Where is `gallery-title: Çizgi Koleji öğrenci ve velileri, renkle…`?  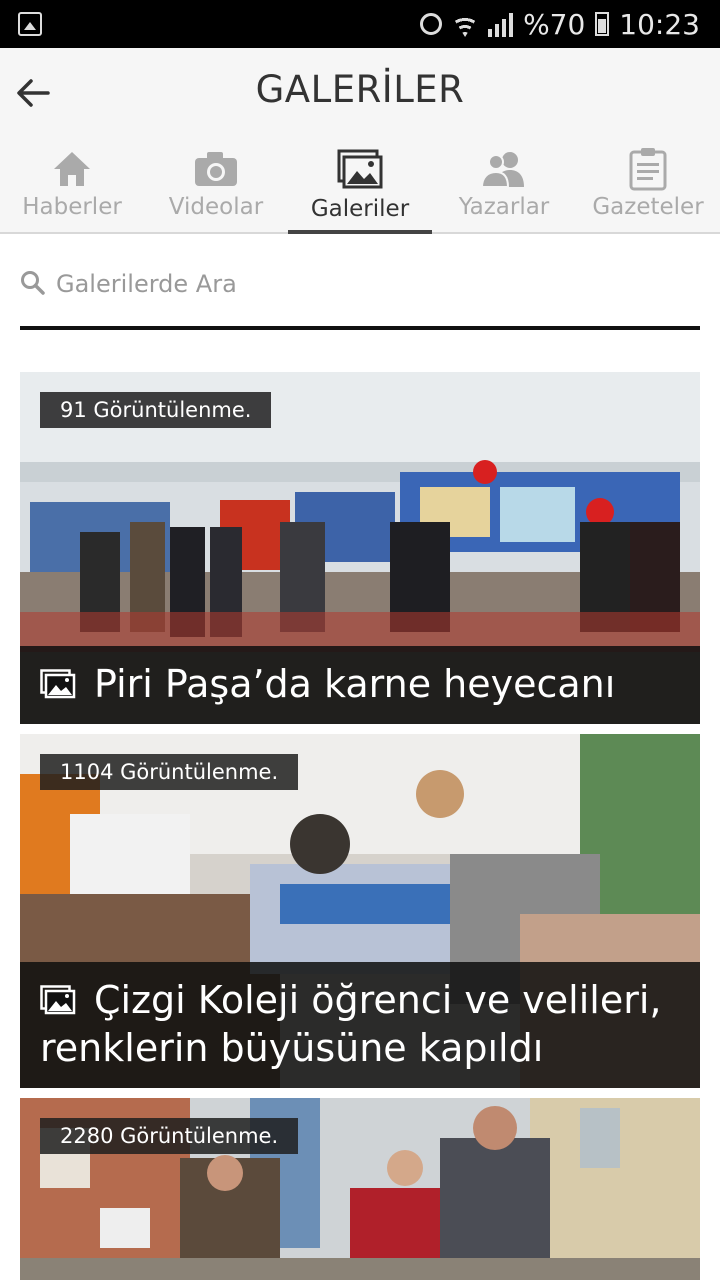 gallery-title: Çizgi Koleji öğrenci ve velileri, renkle… is located at coordinates (351, 1024).